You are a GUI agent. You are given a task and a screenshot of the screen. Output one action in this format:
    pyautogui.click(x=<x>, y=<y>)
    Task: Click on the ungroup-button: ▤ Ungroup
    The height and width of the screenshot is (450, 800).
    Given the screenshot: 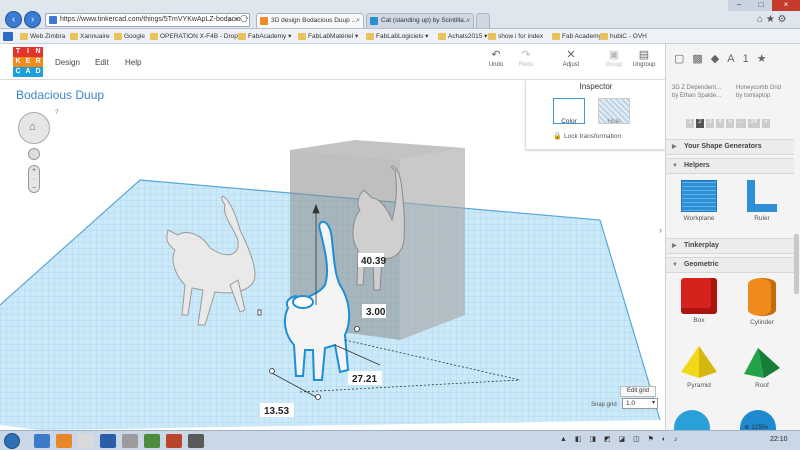 What is the action you would take?
    pyautogui.click(x=644, y=58)
    